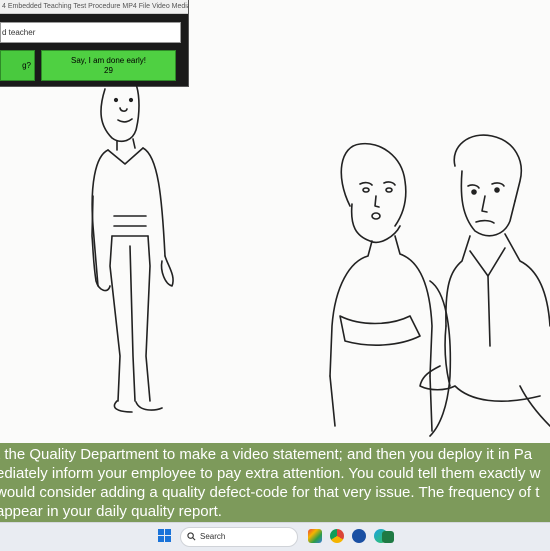 The width and height of the screenshot is (550, 551). Describe the element at coordinates (165, 536) in the screenshot. I see `windows-start-icon` at that location.